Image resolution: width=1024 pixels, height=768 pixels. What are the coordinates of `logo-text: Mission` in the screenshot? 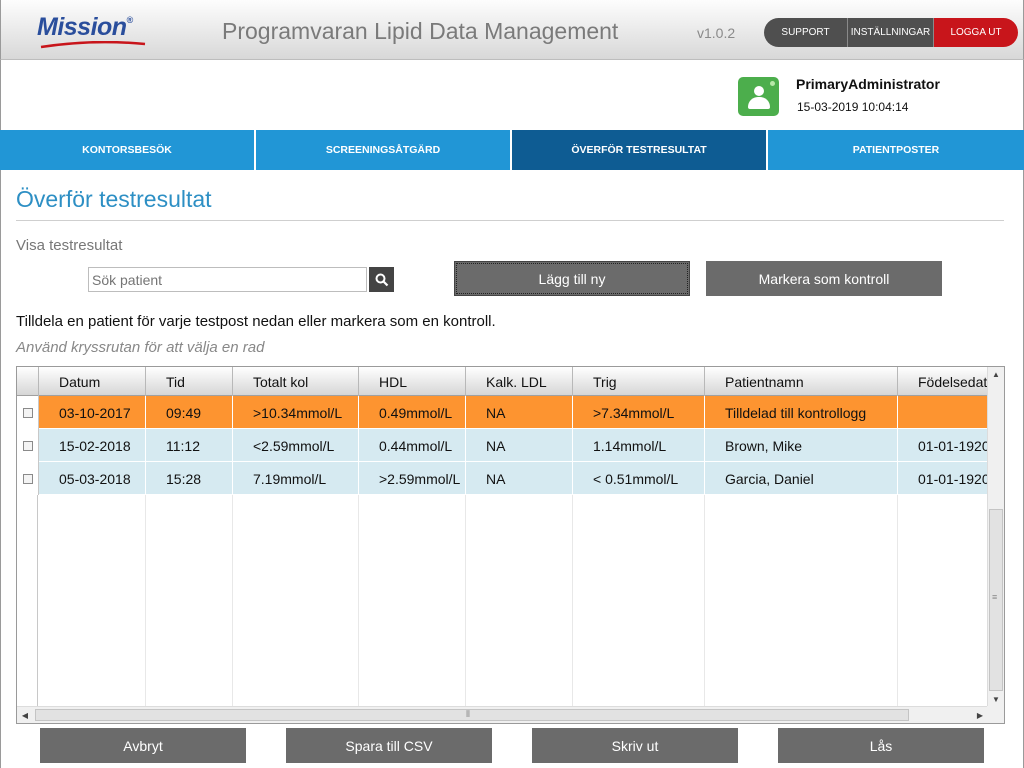 It's located at (82, 27).